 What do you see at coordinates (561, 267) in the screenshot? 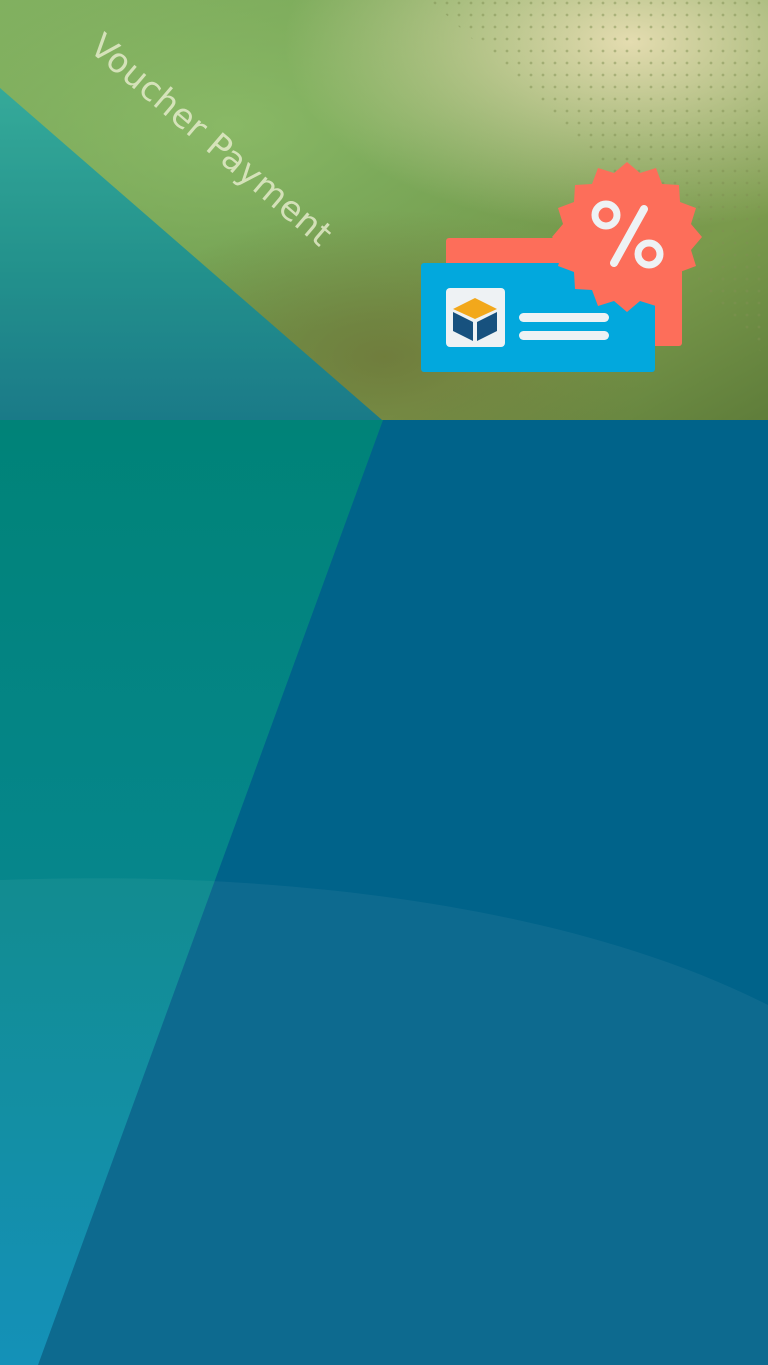
I see `voucher-ticket-icon` at bounding box center [561, 267].